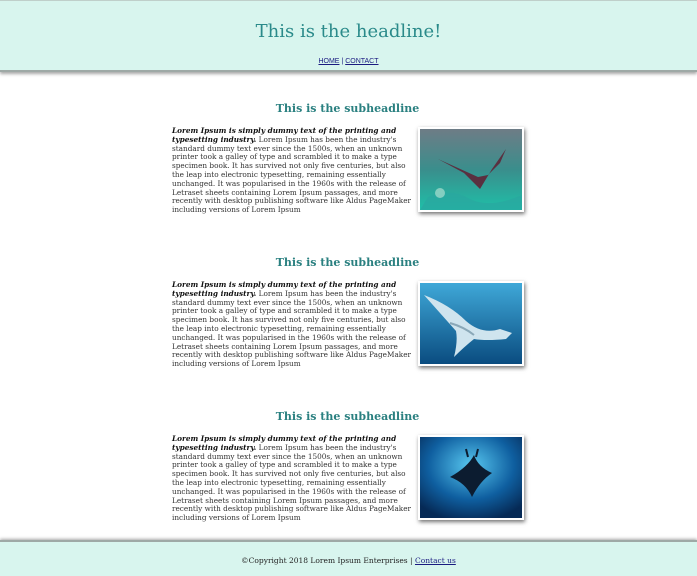  What do you see at coordinates (471, 169) in the screenshot?
I see `manta-ray-reef-photo` at bounding box center [471, 169].